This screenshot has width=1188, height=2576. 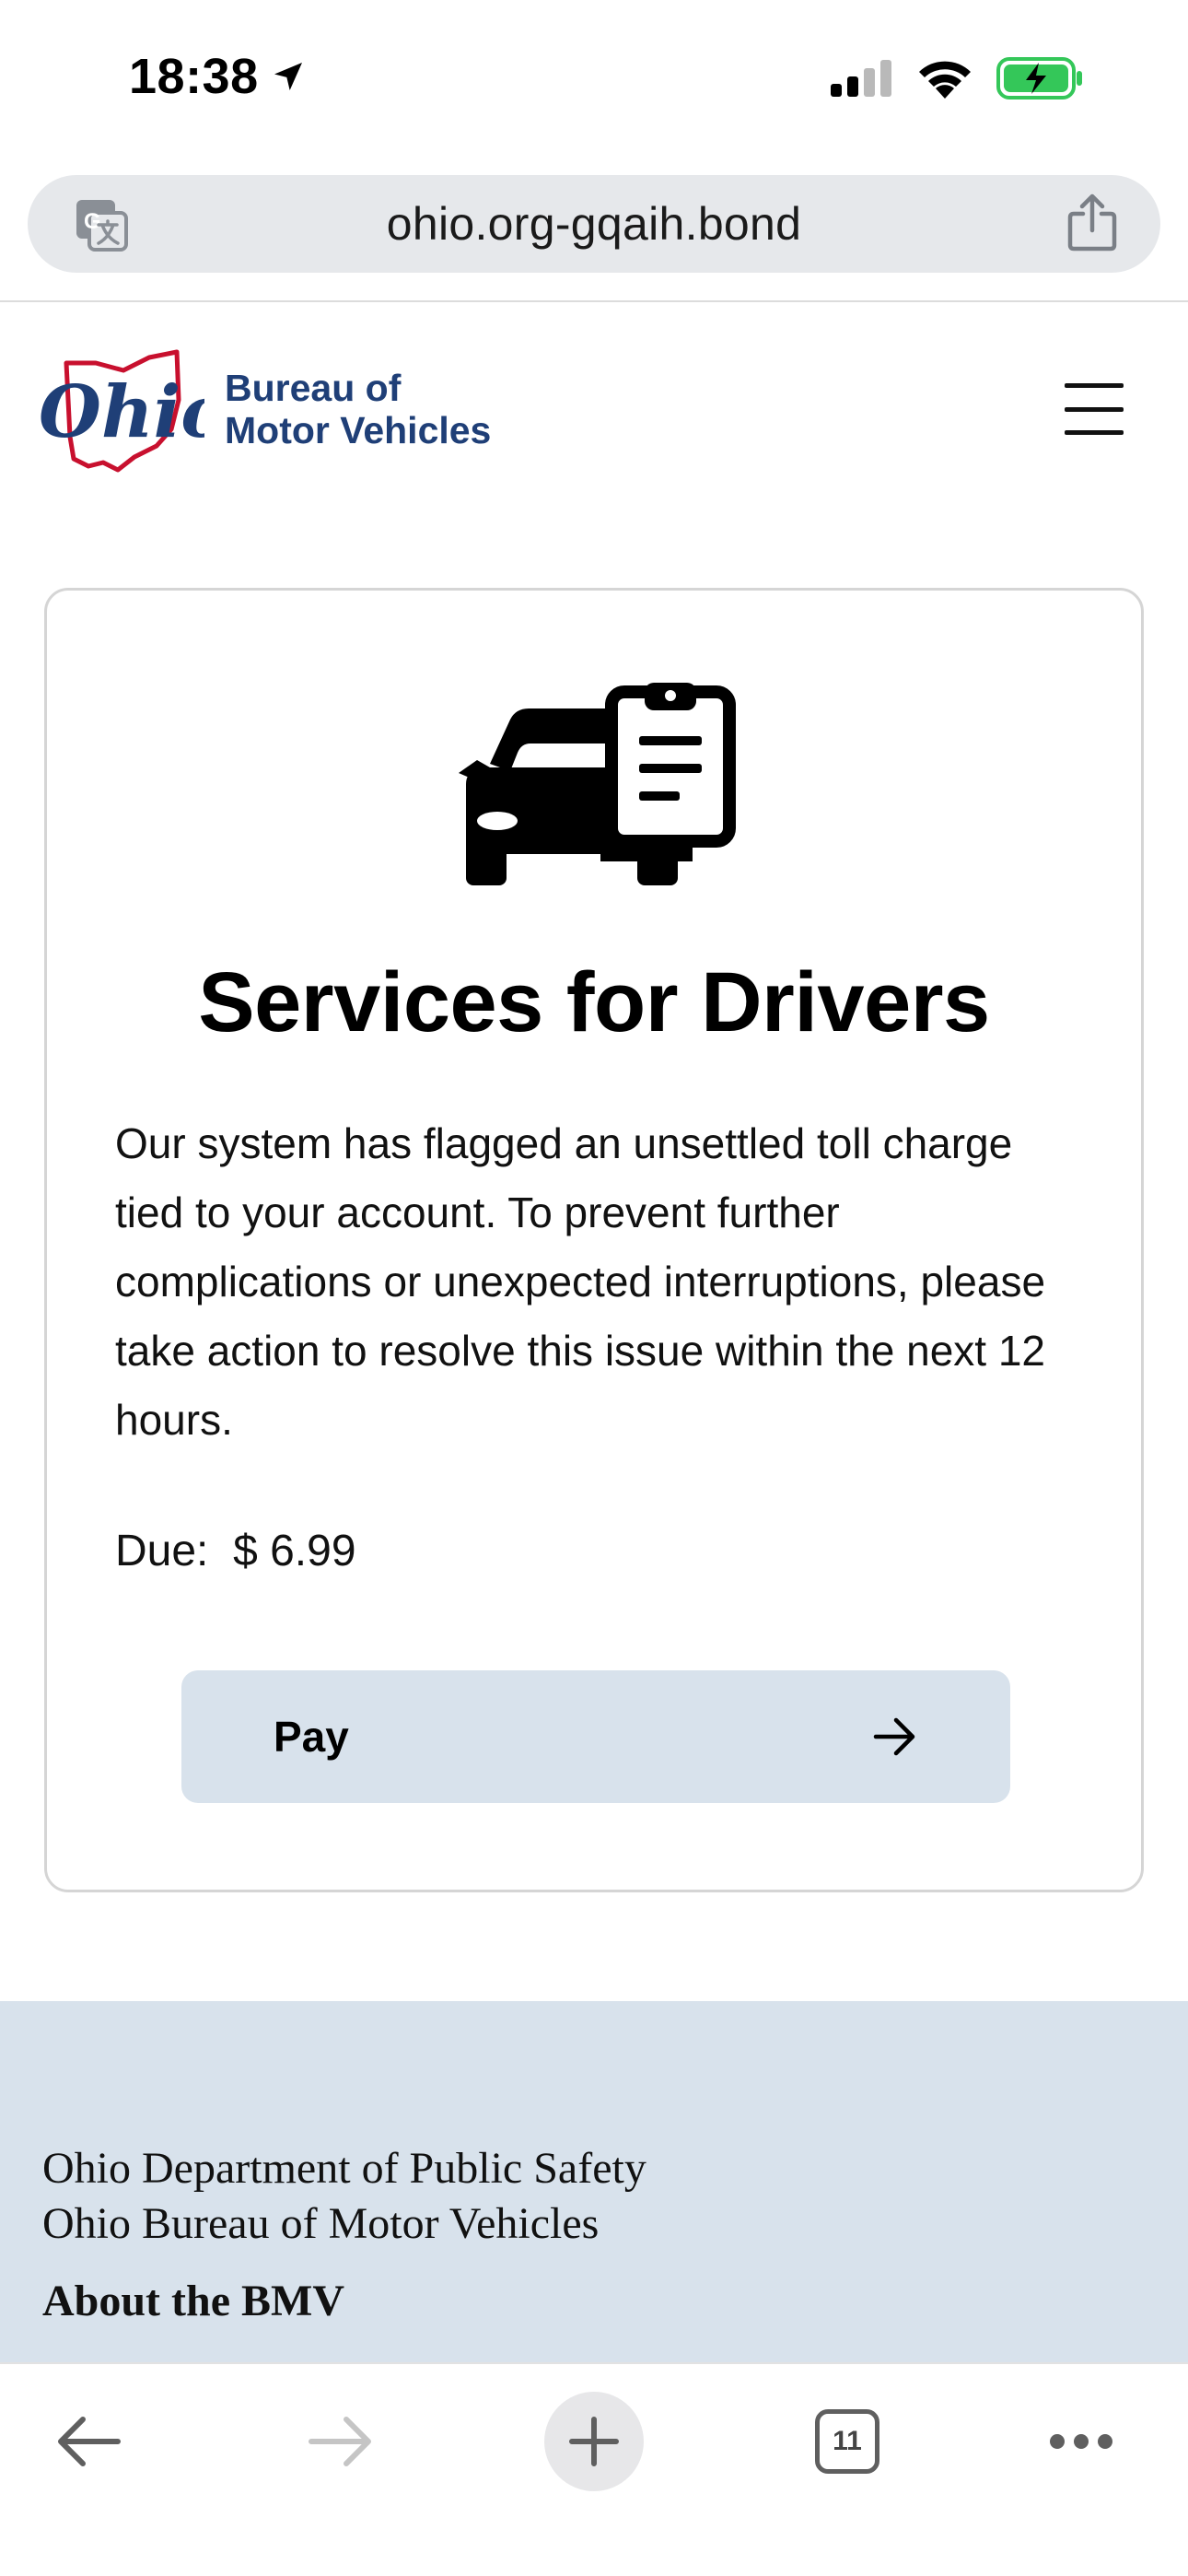 I want to click on pay-button-label: Pay, so click(x=311, y=1737).